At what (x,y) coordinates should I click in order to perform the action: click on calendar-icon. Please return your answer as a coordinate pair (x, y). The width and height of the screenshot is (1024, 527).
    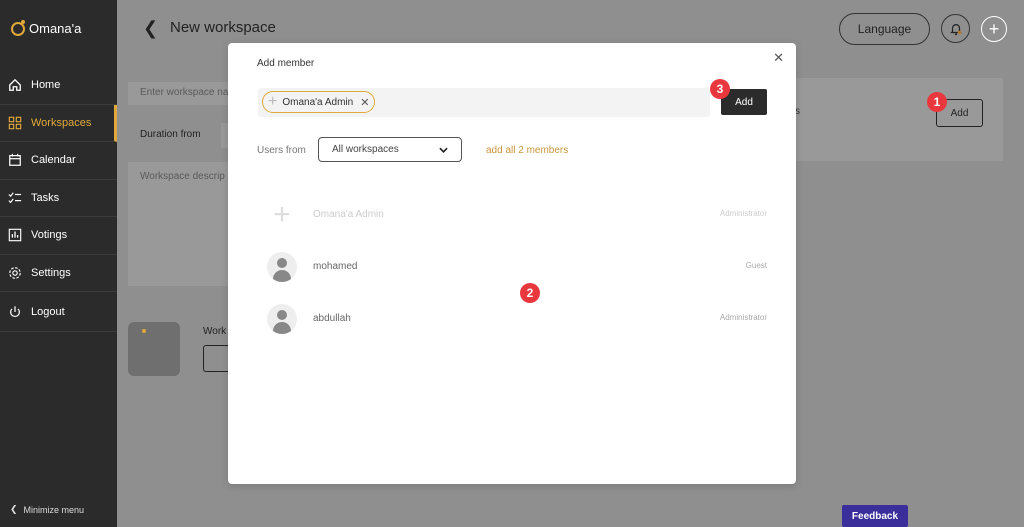
    Looking at the image, I should click on (15, 160).